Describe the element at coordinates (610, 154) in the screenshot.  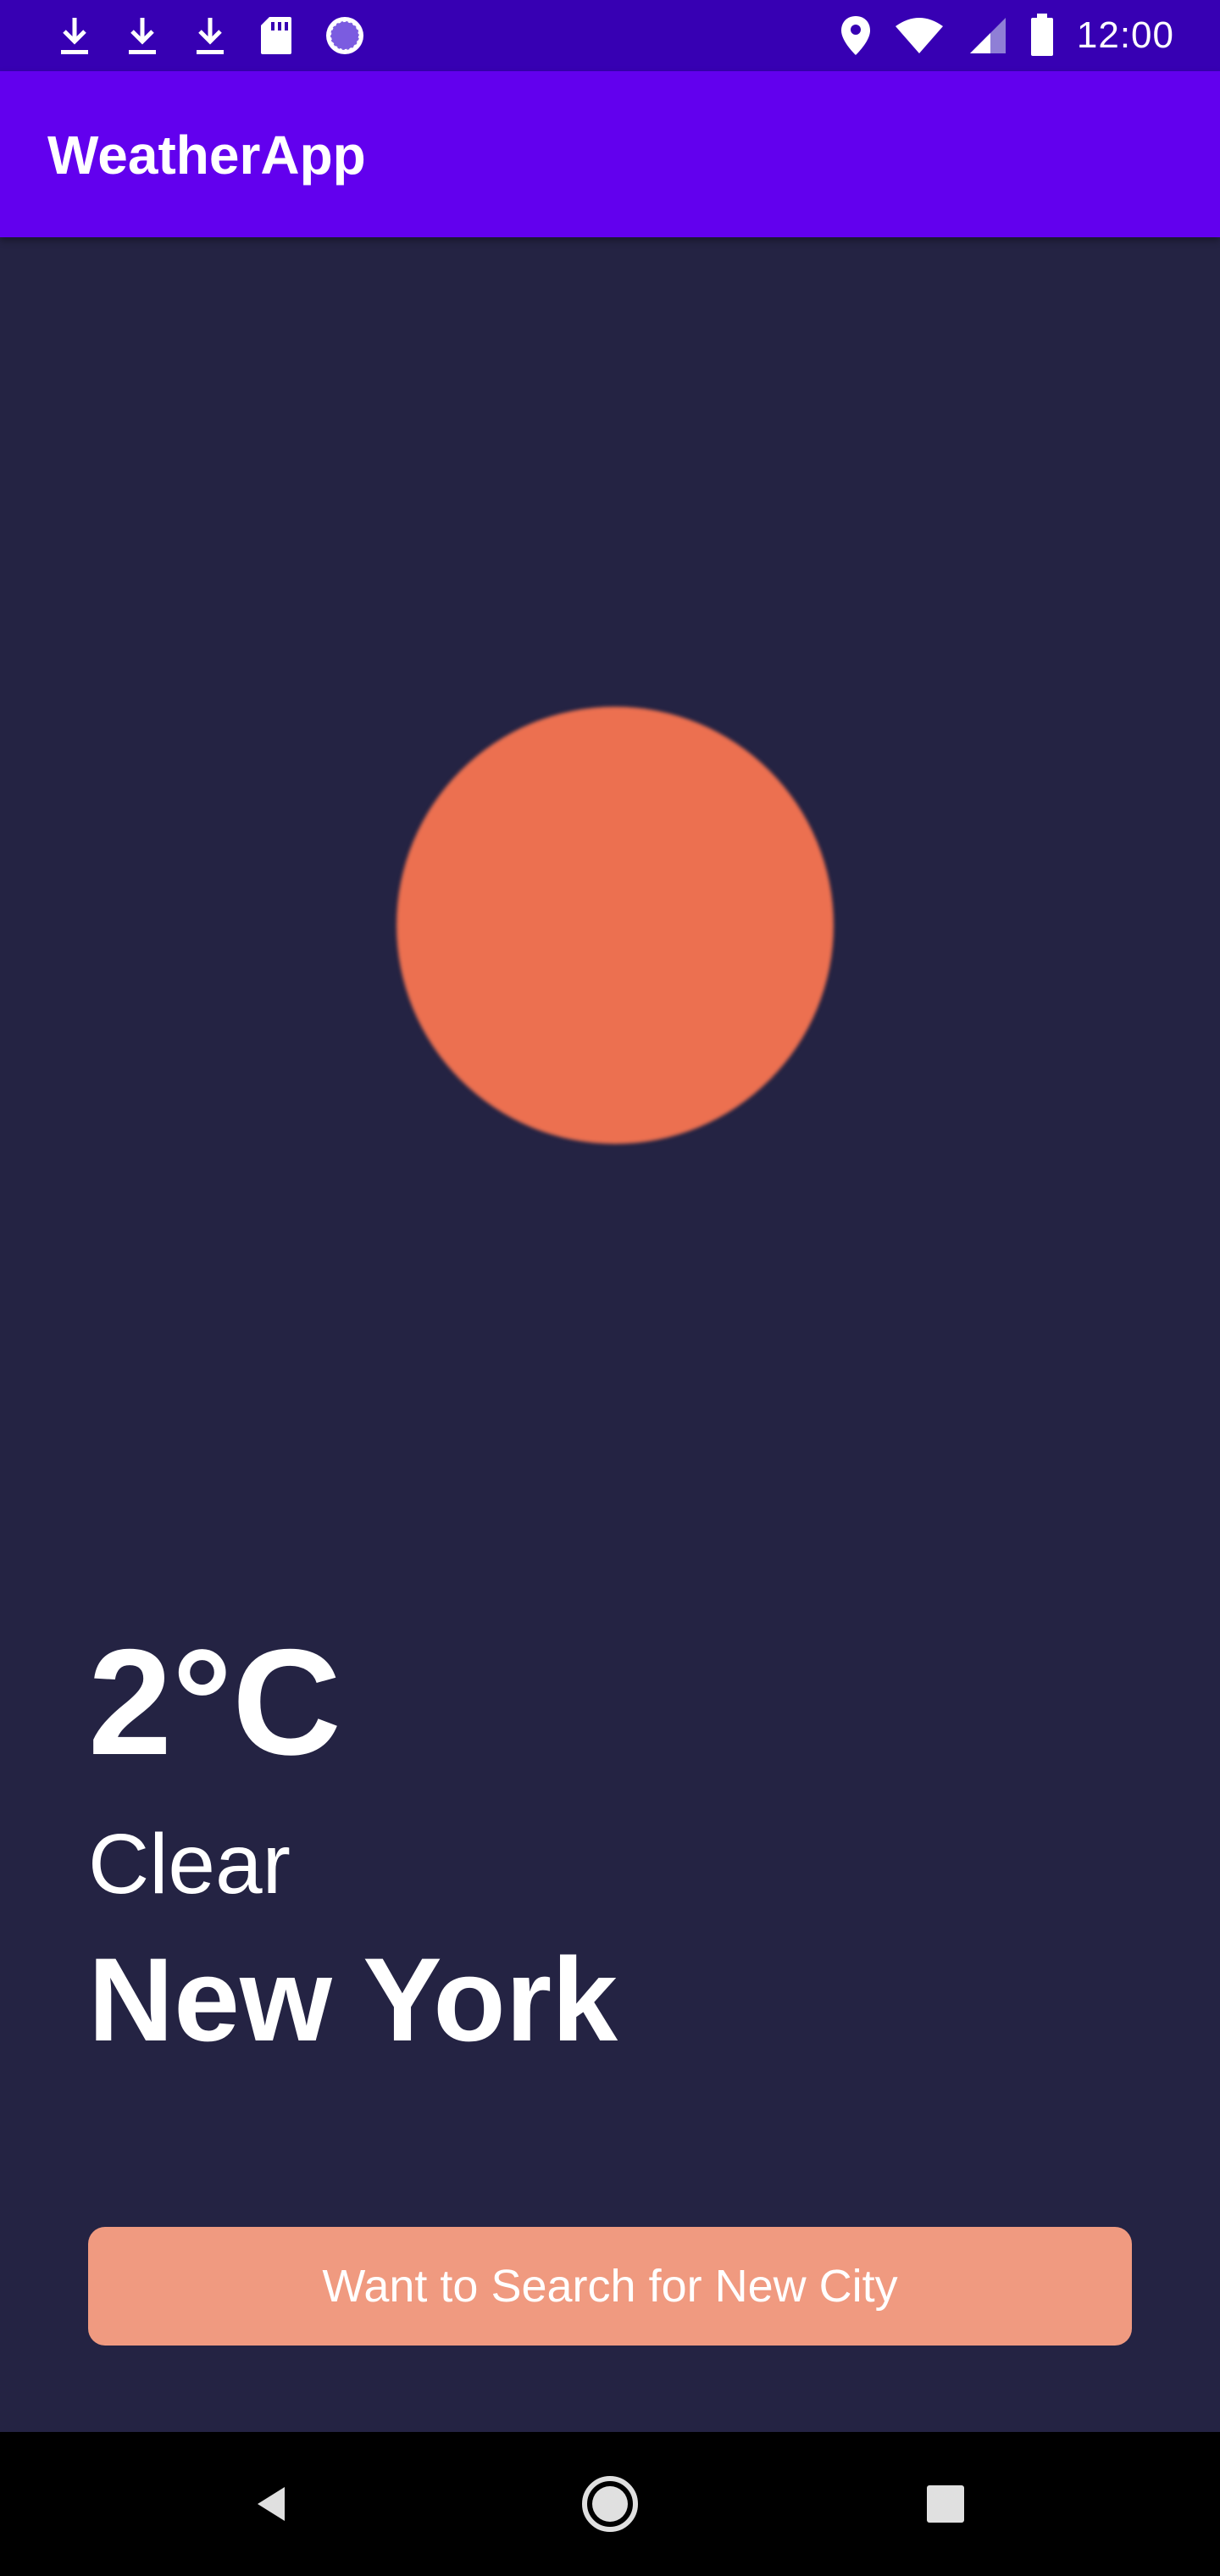
I see `app-bar: WeatherApp` at that location.